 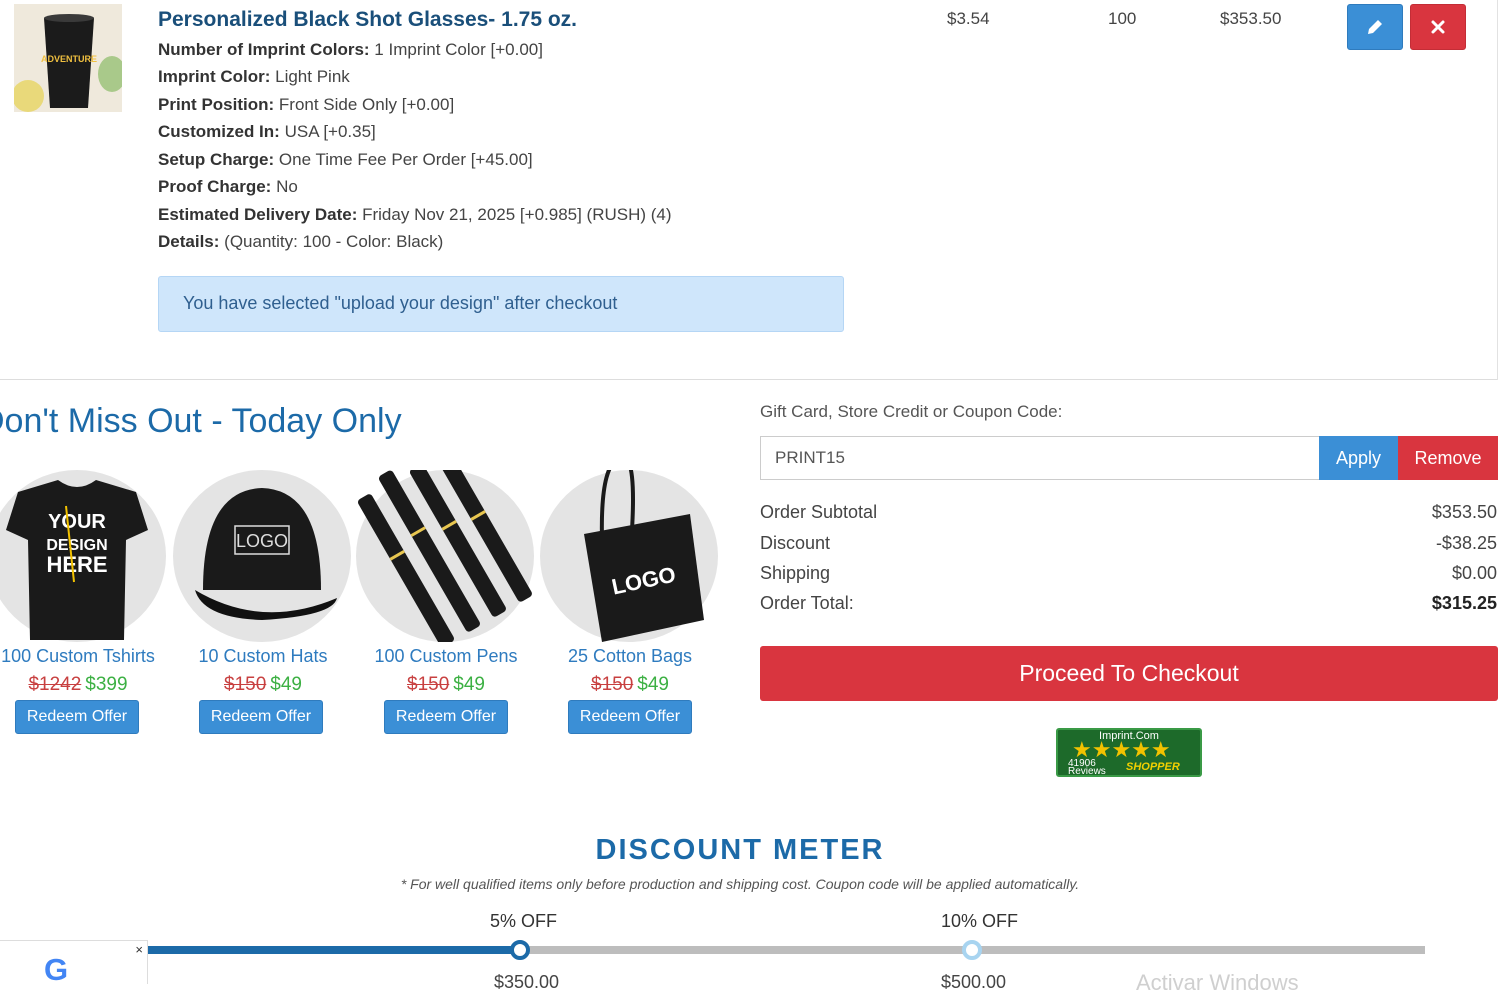 I want to click on panel-edge, so click(x=1497, y=190).